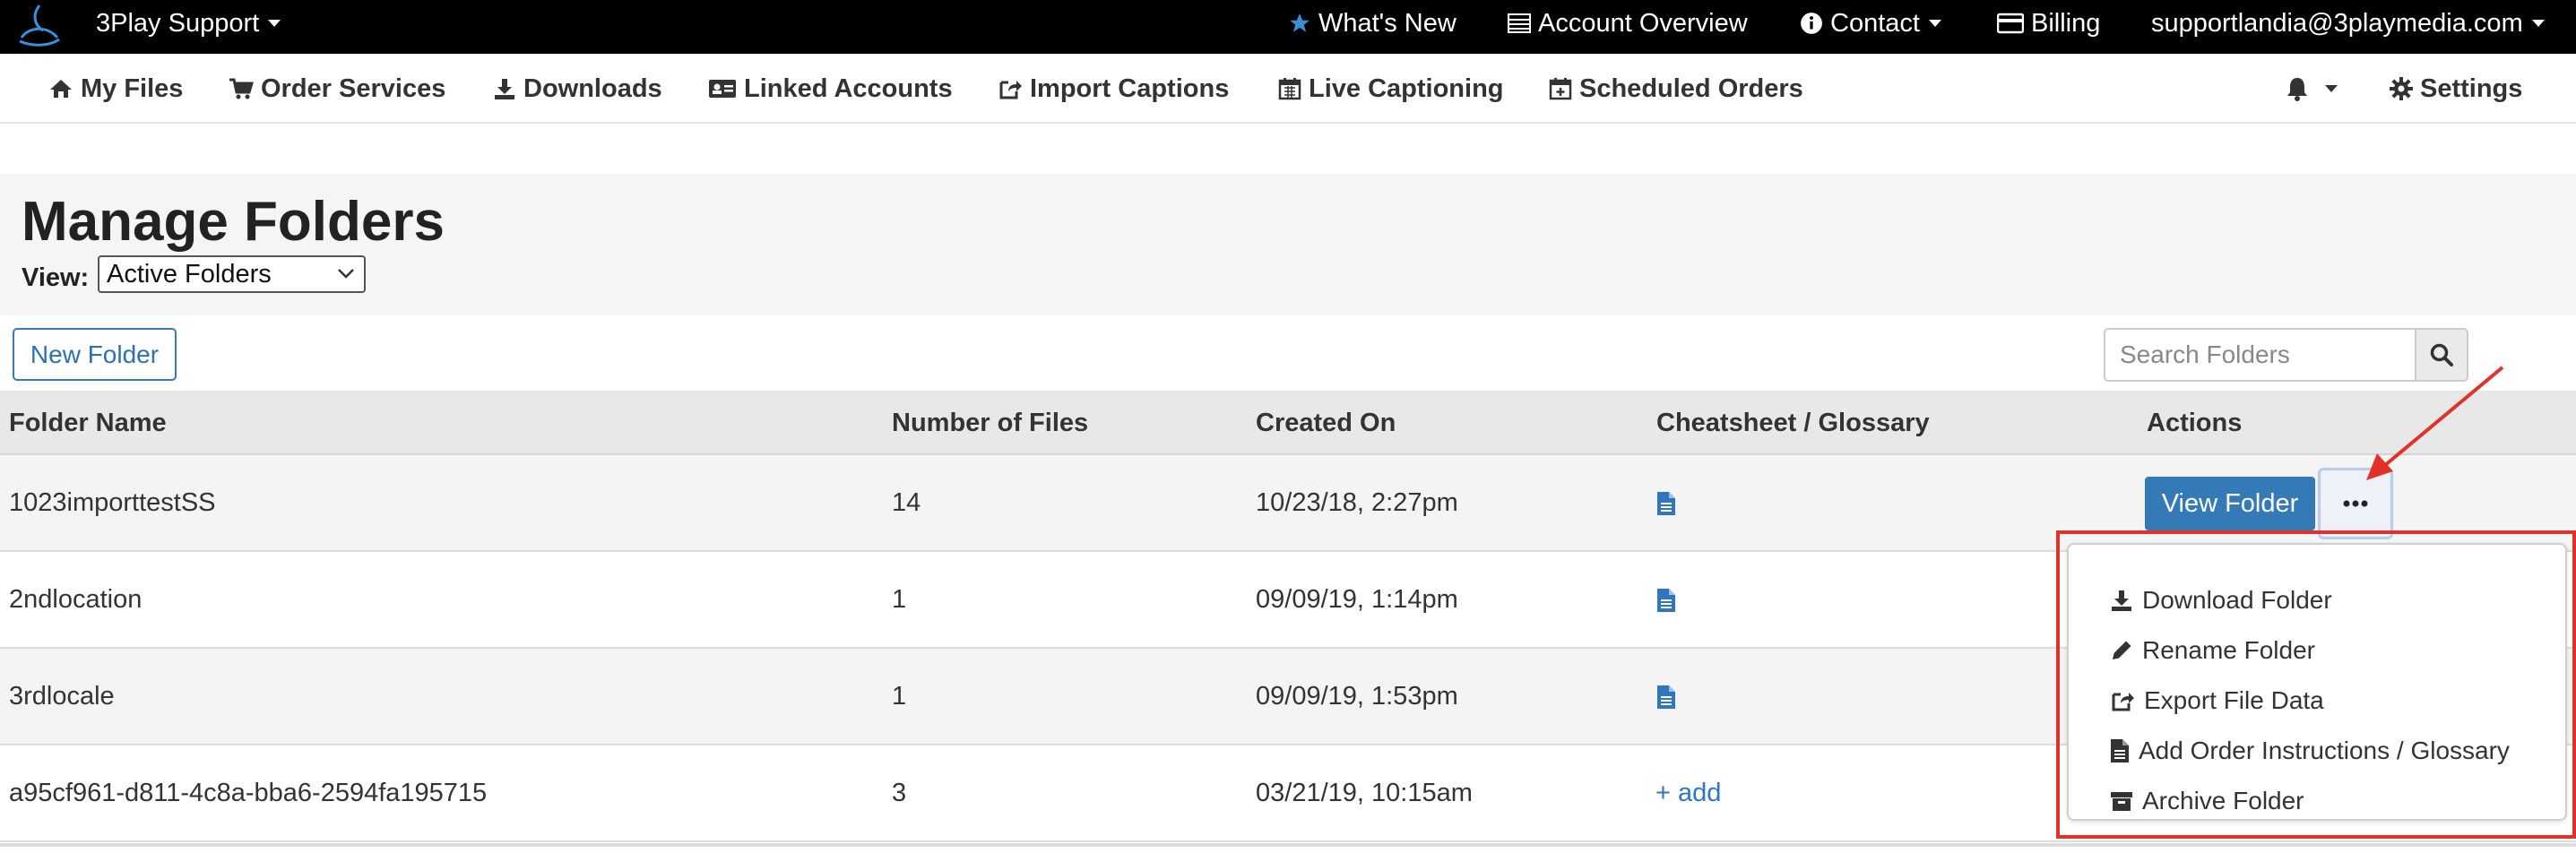  I want to click on nav-live-captioning: Live Captioning, so click(1391, 89).